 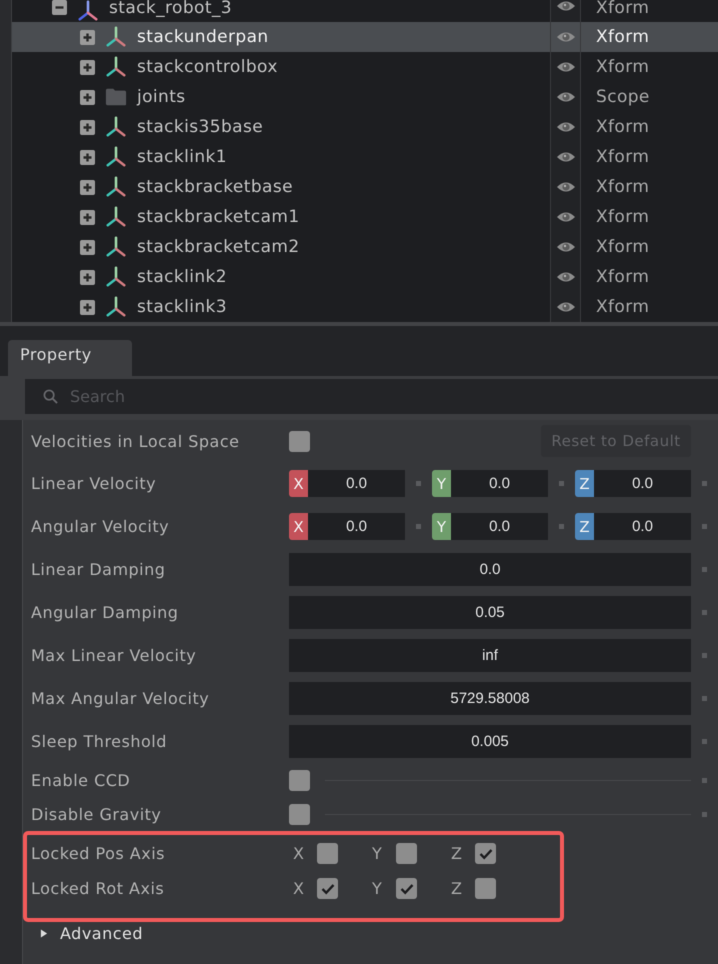 I want to click on property-label: Locked Pos Axis, so click(x=98, y=853).